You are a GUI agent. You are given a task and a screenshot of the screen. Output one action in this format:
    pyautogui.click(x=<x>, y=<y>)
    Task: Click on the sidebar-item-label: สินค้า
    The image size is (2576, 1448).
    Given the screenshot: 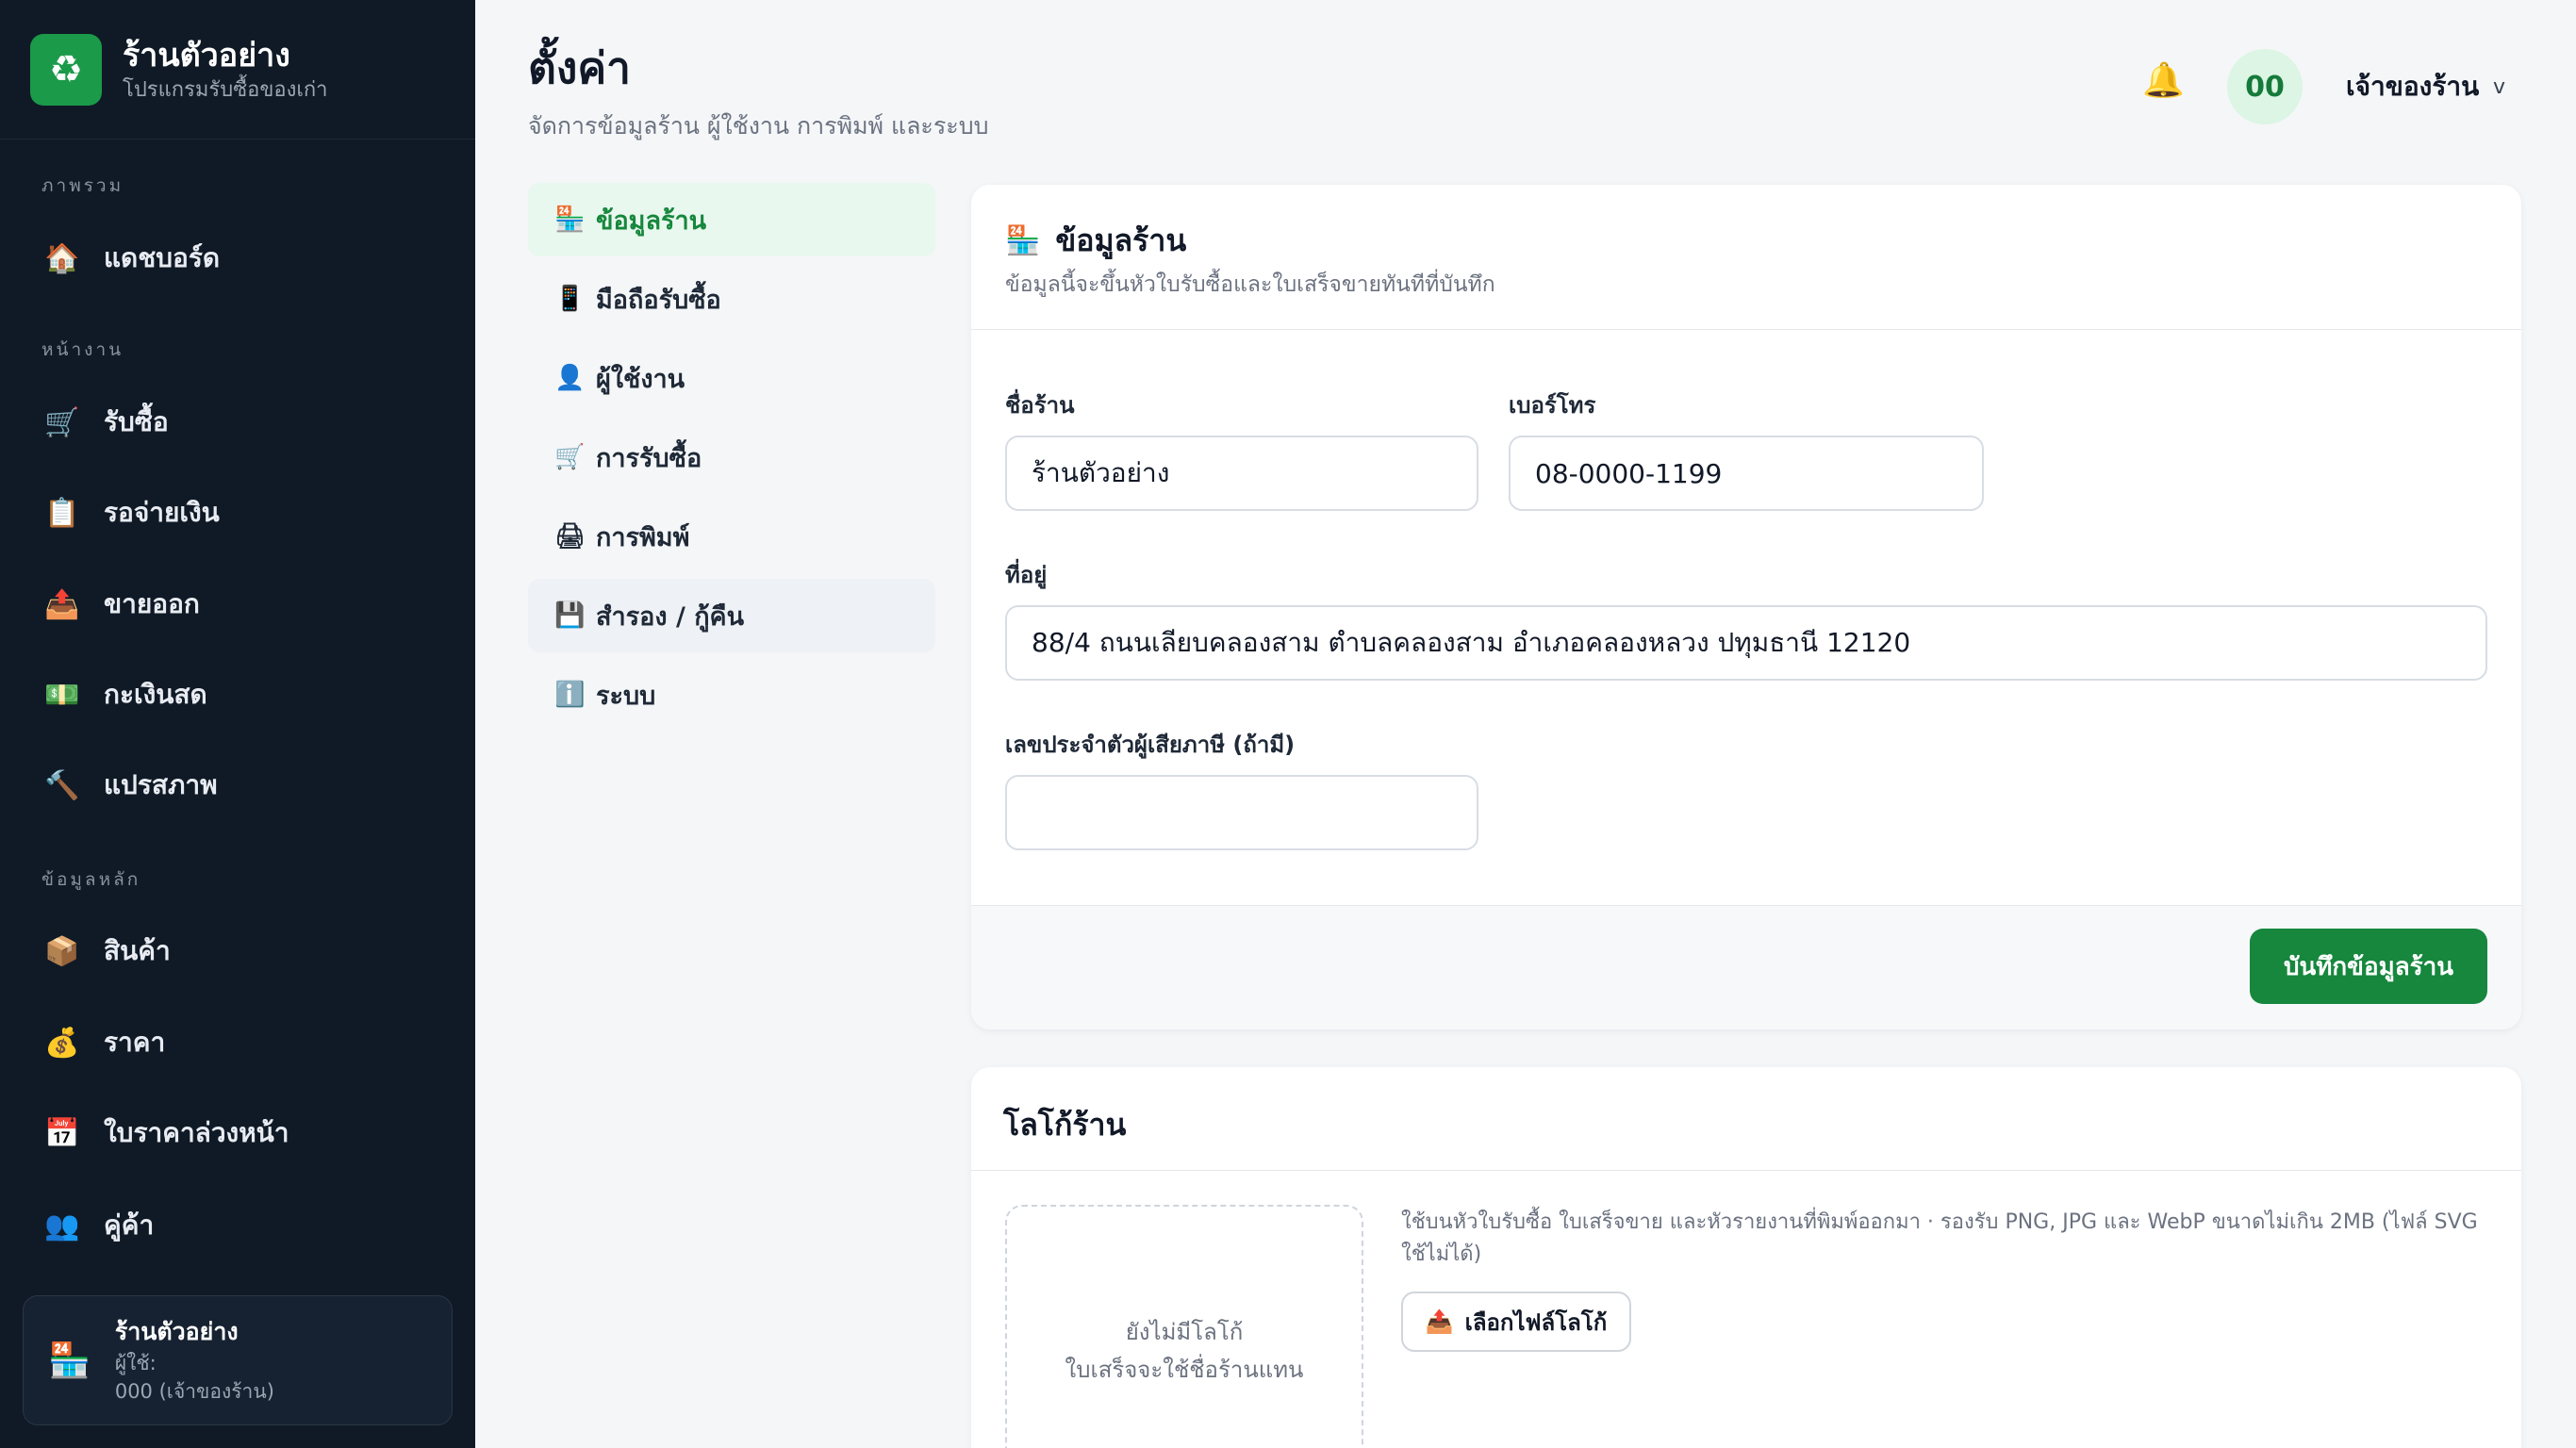 What is the action you would take?
    pyautogui.click(x=137, y=950)
    